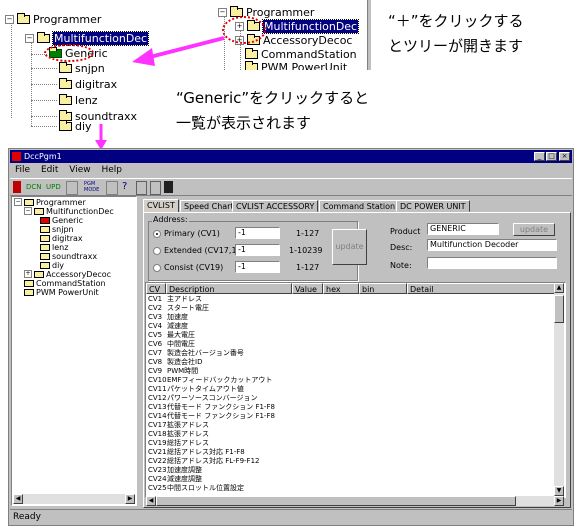 The image size is (579, 532). What do you see at coordinates (79, 170) in the screenshot?
I see `menu-view: View` at bounding box center [79, 170].